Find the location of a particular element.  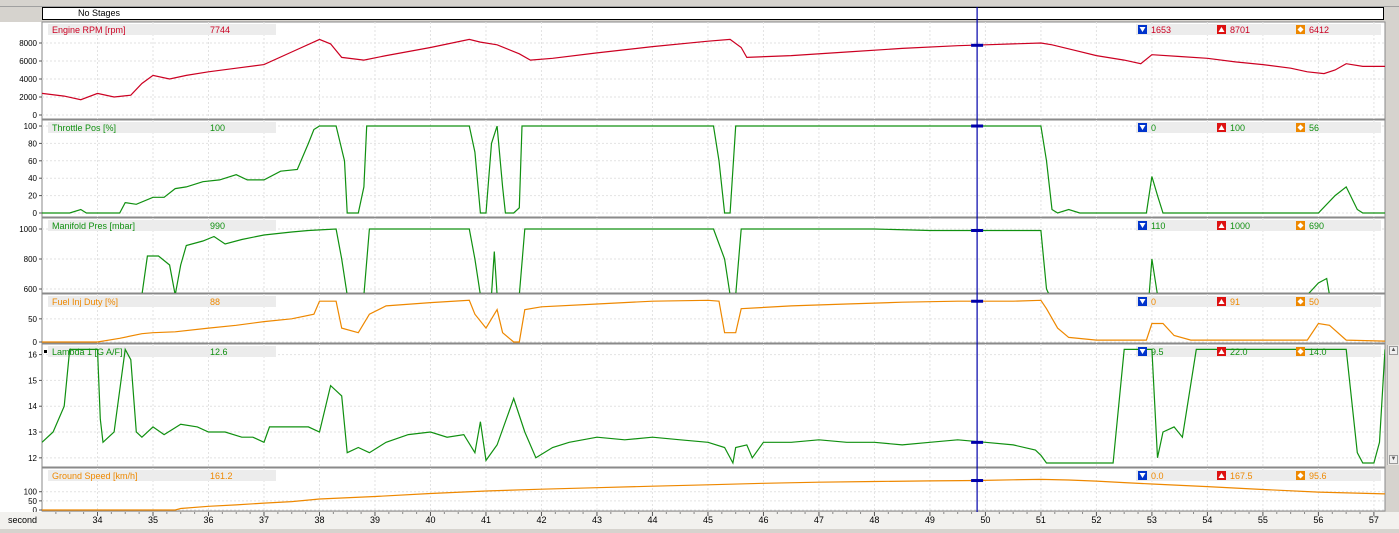

x-tick-label: 51 is located at coordinates (1041, 520).